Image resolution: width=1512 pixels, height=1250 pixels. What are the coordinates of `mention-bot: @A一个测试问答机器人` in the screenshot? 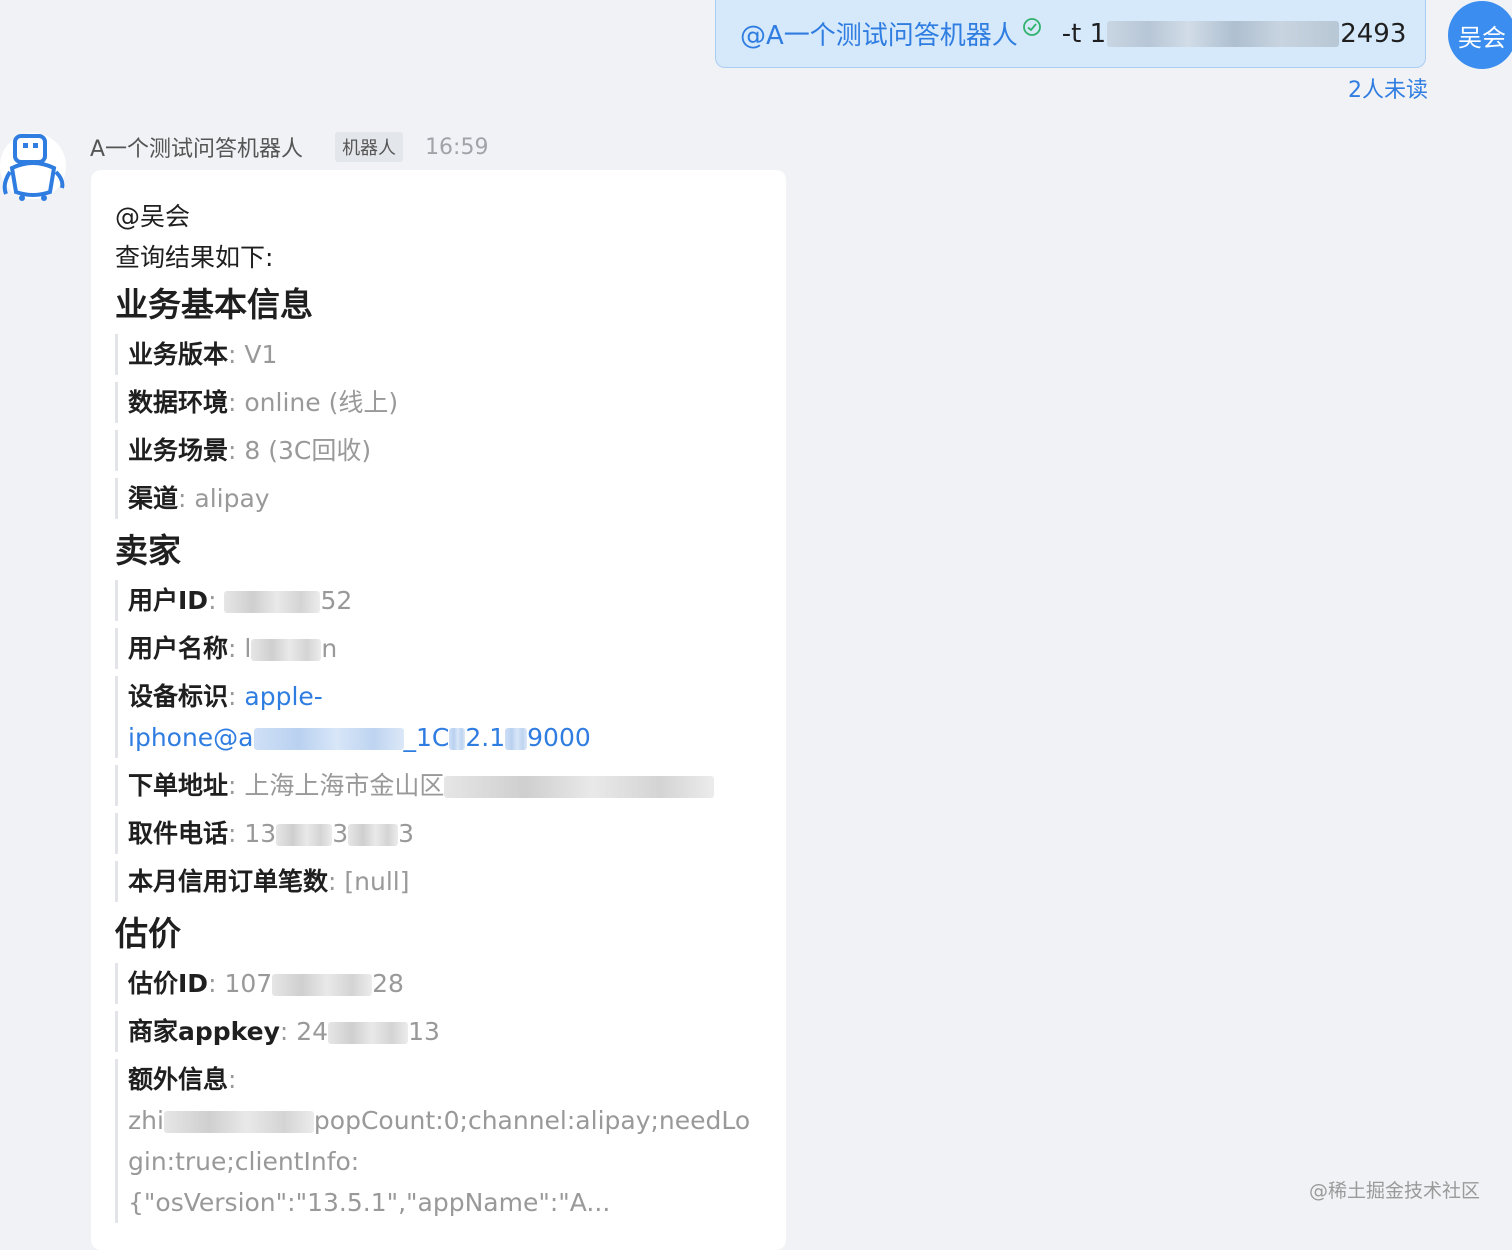 It's located at (879, 33).